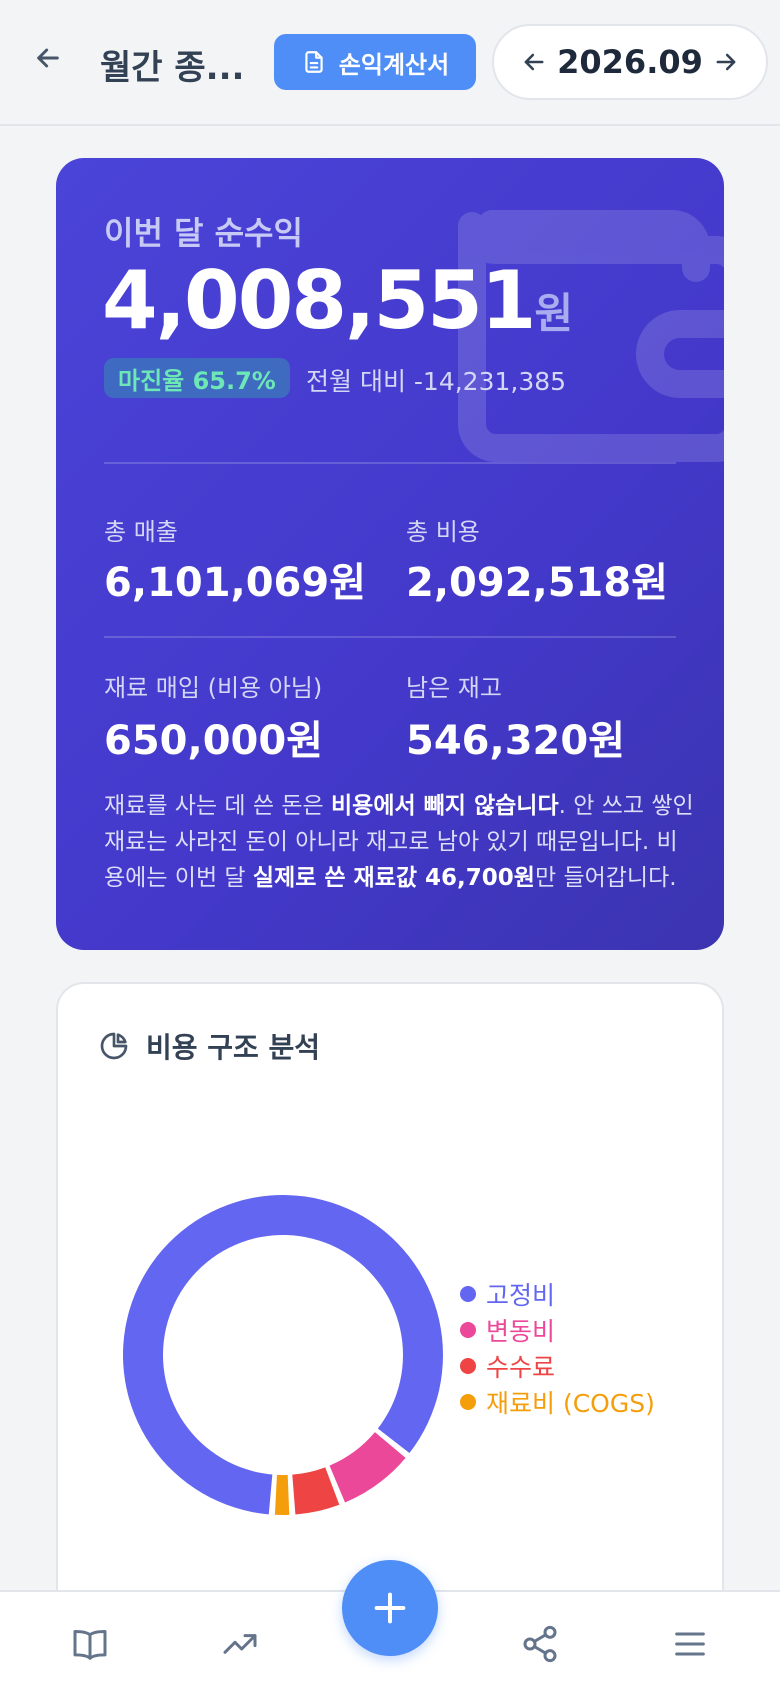 The height and width of the screenshot is (1688, 780). Describe the element at coordinates (521, 1367) in the screenshot. I see `legend-label: 수수료` at that location.